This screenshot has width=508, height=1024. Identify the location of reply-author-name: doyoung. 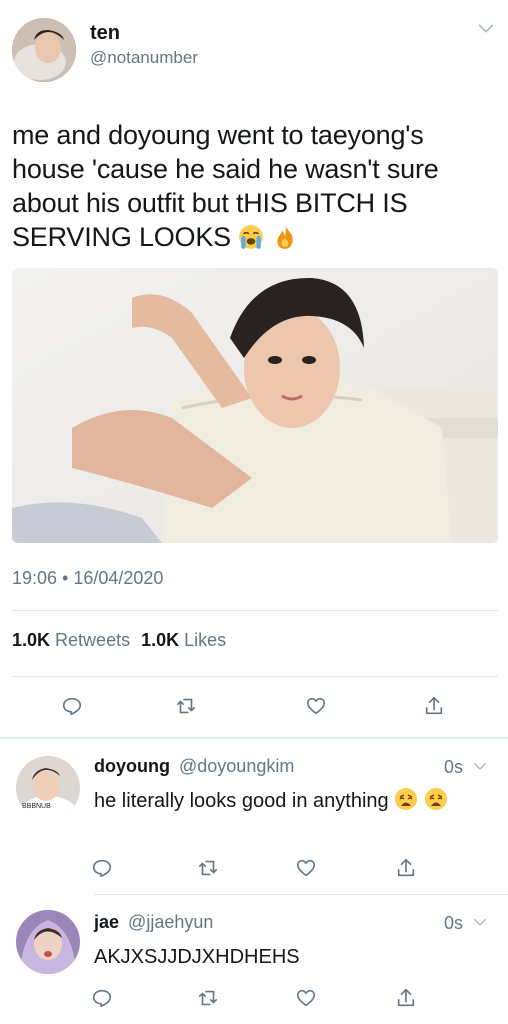
(132, 766).